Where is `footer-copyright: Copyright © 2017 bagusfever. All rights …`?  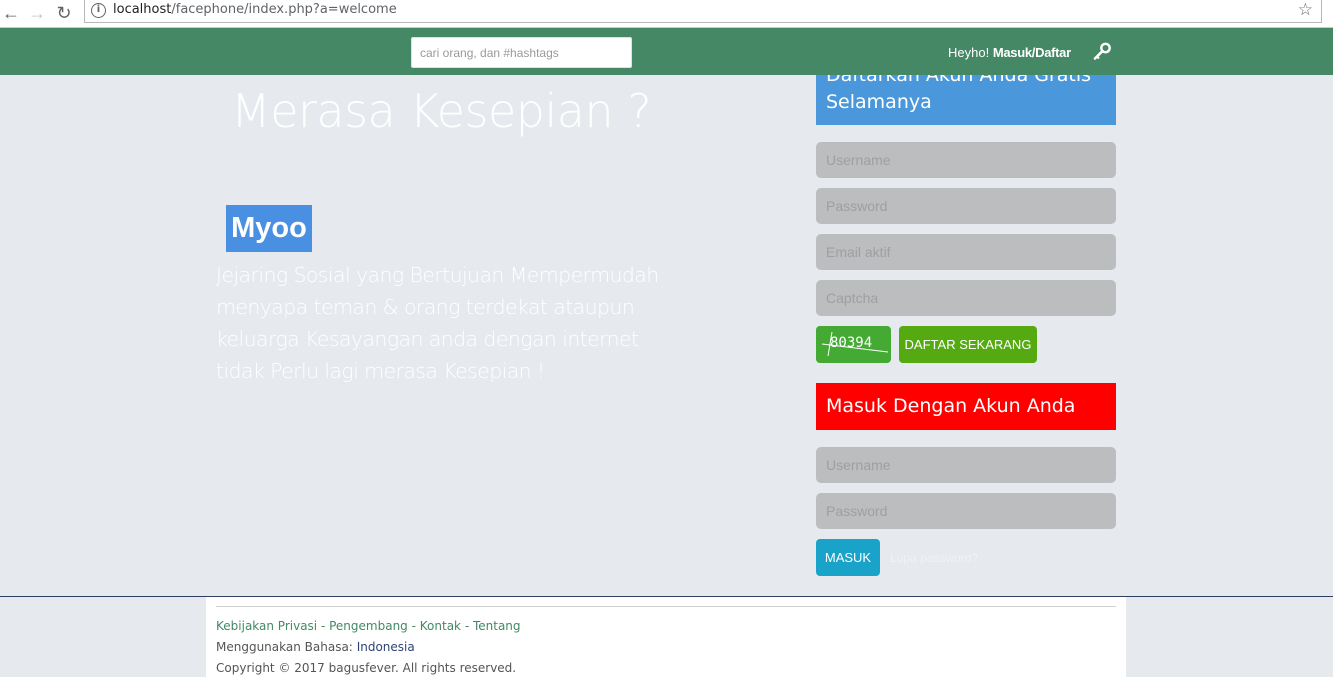 footer-copyright: Copyright © 2017 bagusfever. All rights … is located at coordinates (366, 668).